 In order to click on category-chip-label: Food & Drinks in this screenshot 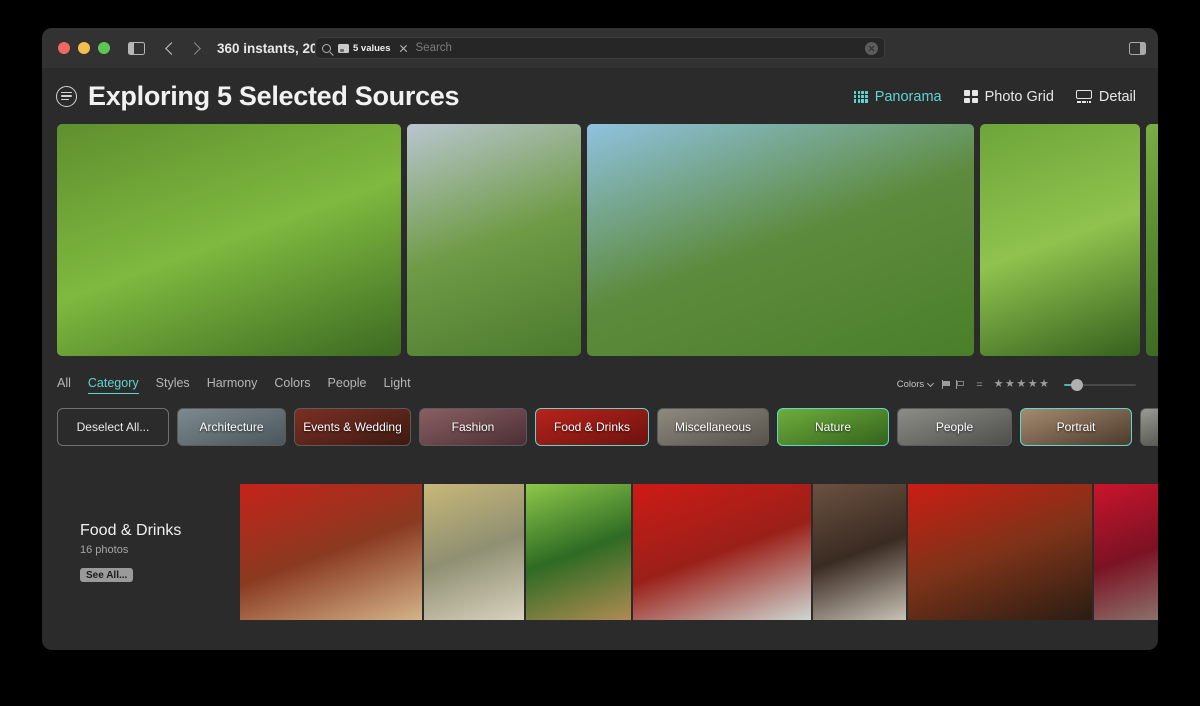, I will do `click(592, 427)`.